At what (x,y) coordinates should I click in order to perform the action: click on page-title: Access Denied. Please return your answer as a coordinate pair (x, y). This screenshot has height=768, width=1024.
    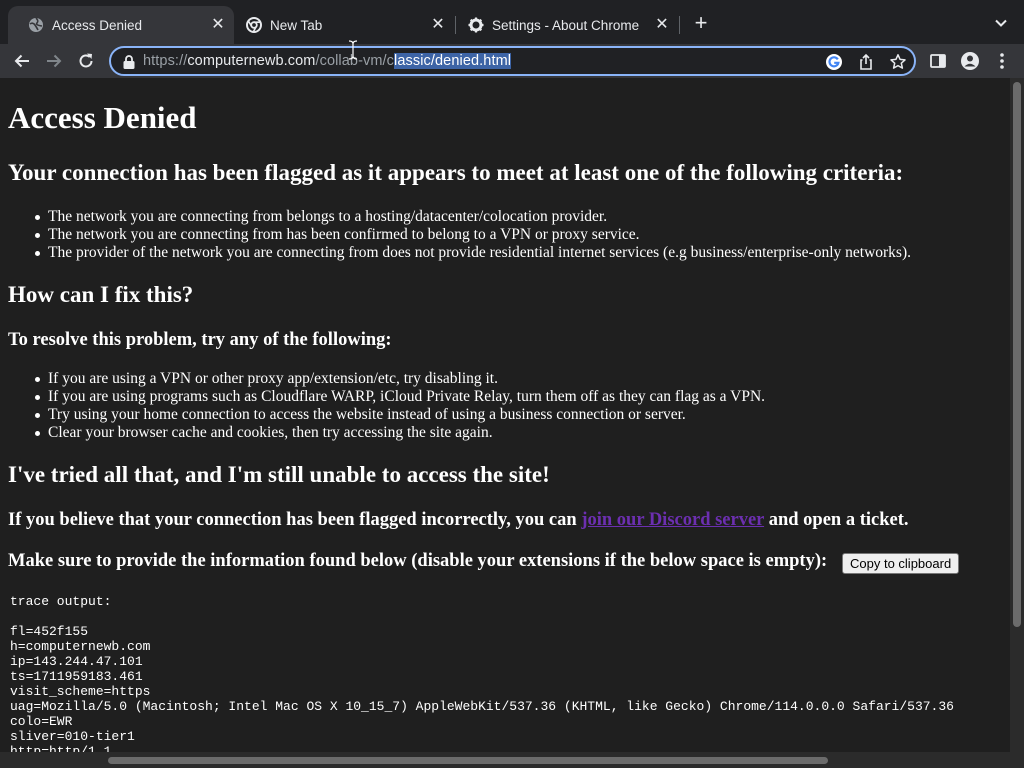
    Looking at the image, I should click on (102, 117).